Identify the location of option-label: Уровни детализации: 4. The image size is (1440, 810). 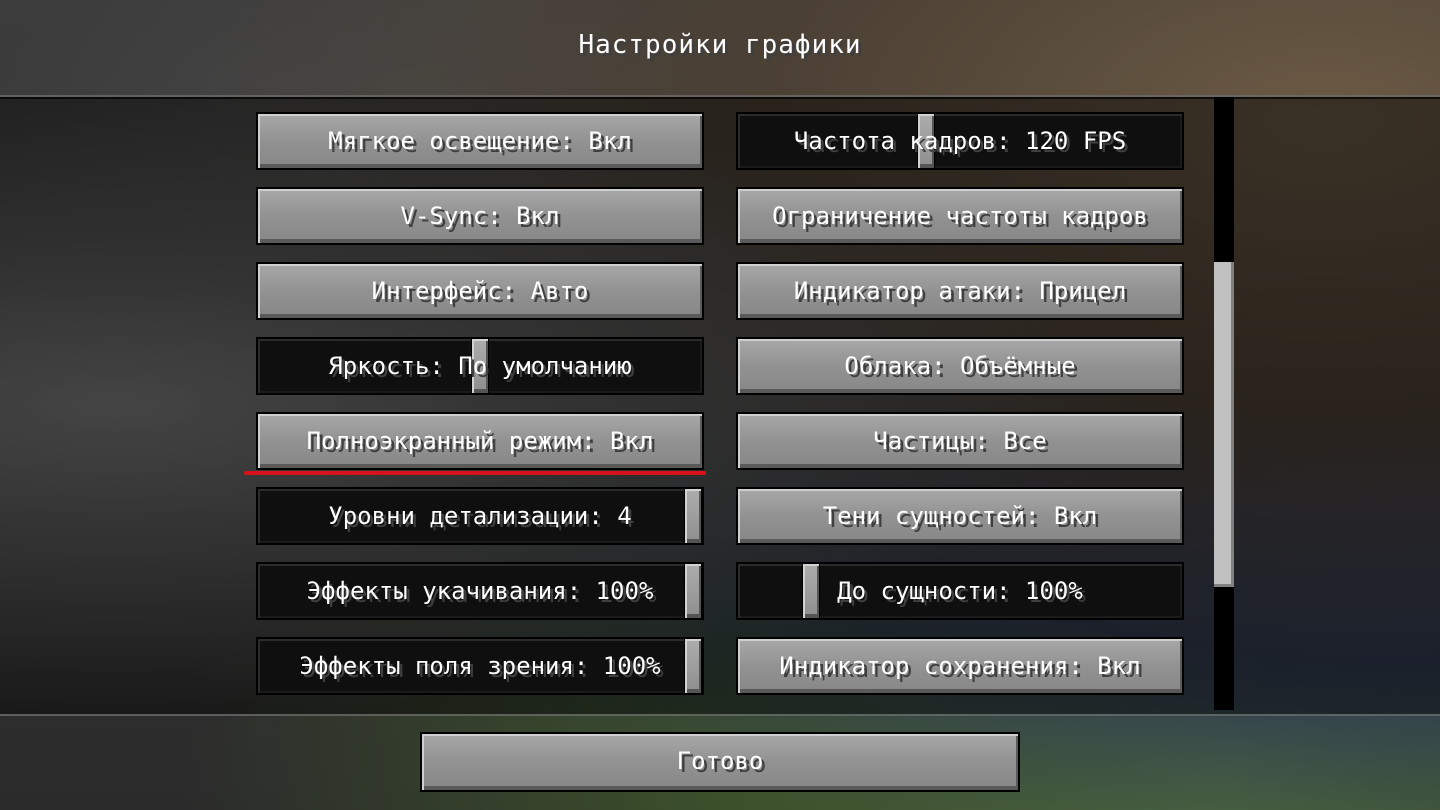
(480, 516).